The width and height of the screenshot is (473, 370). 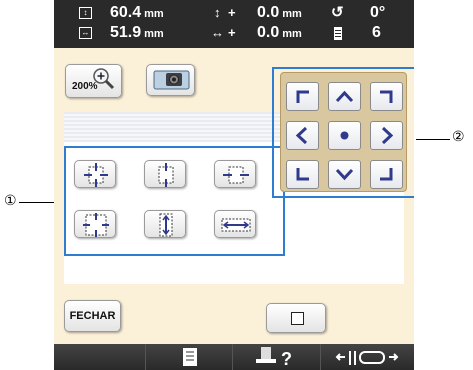 I want to click on height-value: 60.4 mm, so click(x=137, y=12).